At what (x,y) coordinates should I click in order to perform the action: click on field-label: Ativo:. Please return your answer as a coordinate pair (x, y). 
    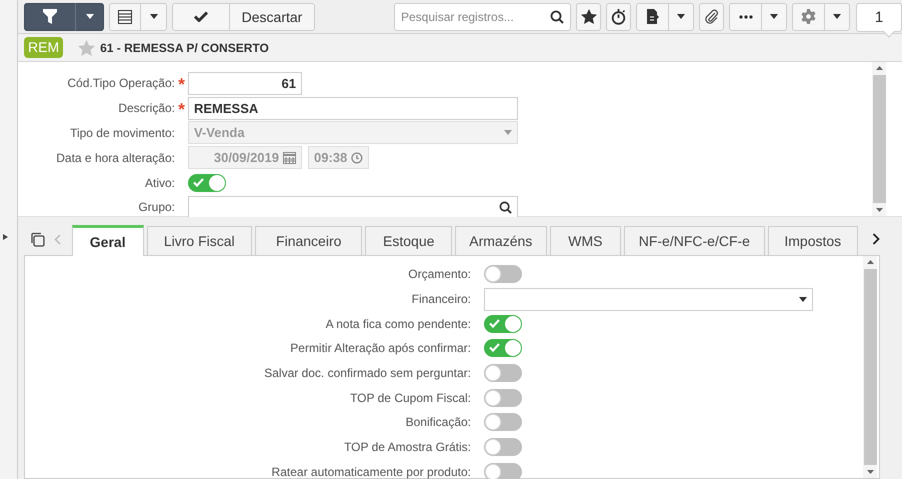
    Looking at the image, I should click on (159, 183).